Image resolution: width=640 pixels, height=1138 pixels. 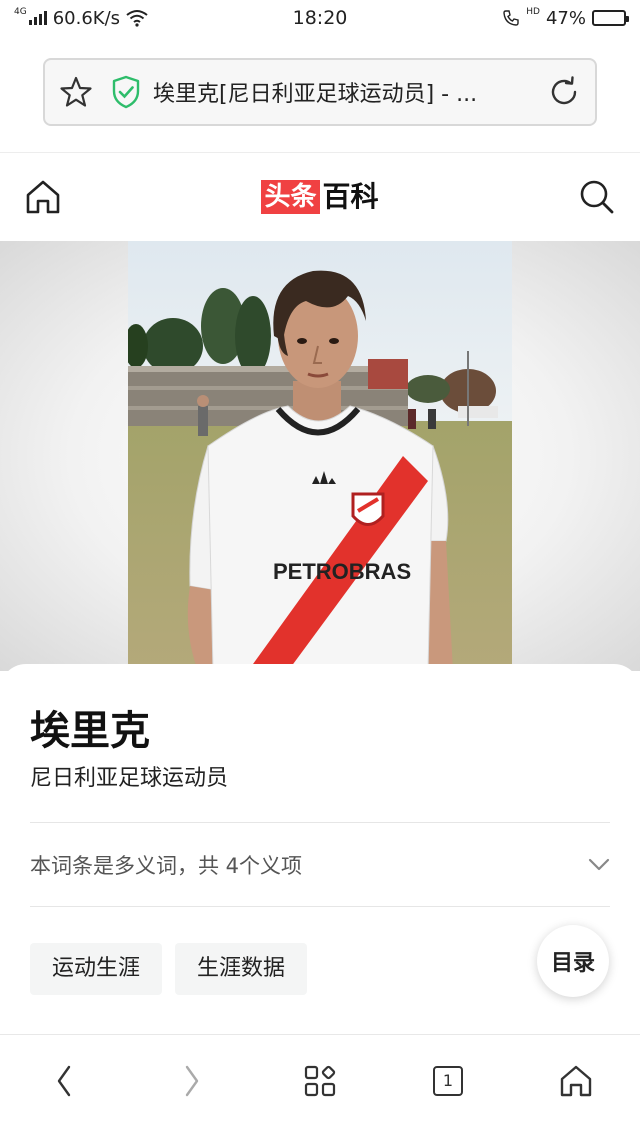 I want to click on bottom-nav: 1, so click(x=320, y=1086).